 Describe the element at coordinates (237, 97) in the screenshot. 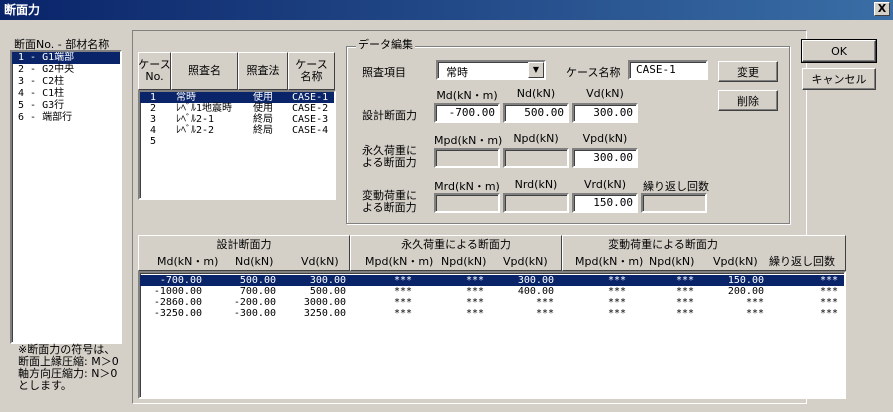

I see `case-row: 1 常時 使用 CASE-1` at that location.